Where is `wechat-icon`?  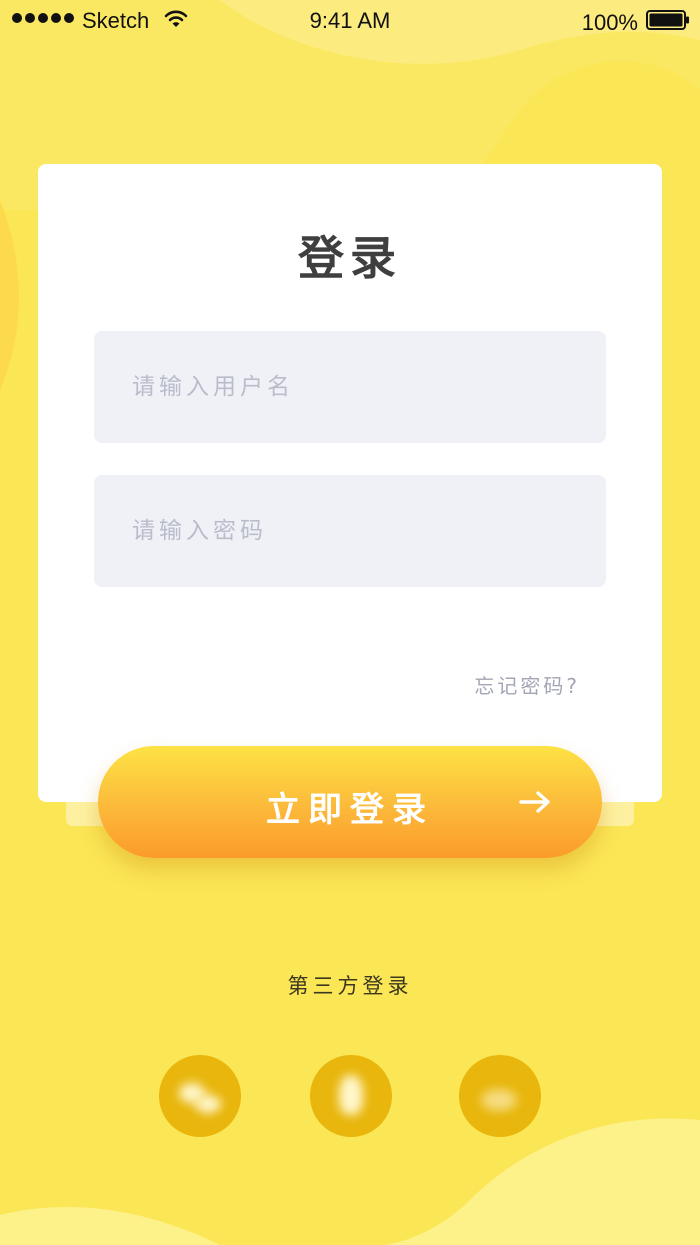
wechat-icon is located at coordinates (200, 1096).